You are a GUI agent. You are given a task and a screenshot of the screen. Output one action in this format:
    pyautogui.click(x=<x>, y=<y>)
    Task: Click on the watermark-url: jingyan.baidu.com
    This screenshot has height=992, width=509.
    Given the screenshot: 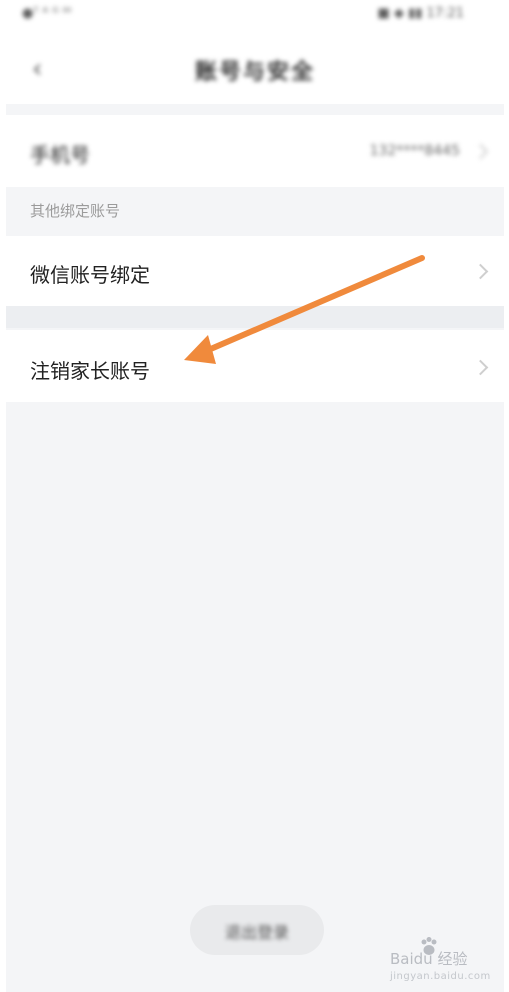 What is the action you would take?
    pyautogui.click(x=440, y=976)
    